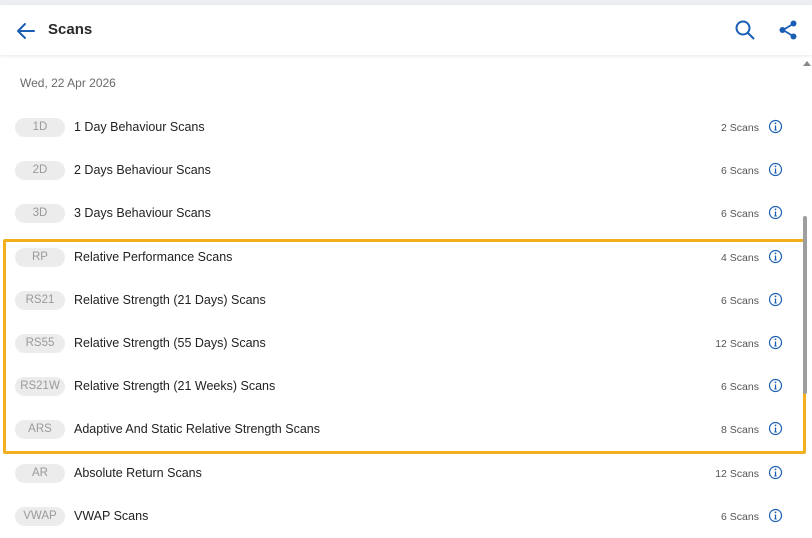  I want to click on scan-code-badge: AR, so click(40, 473).